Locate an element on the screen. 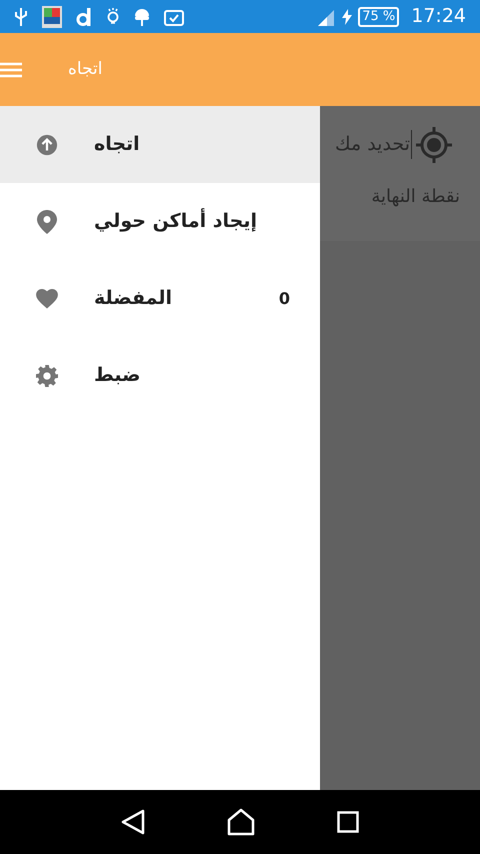 Image resolution: width=480 pixels, height=854 pixels. app-logo-icon is located at coordinates (84, 17).